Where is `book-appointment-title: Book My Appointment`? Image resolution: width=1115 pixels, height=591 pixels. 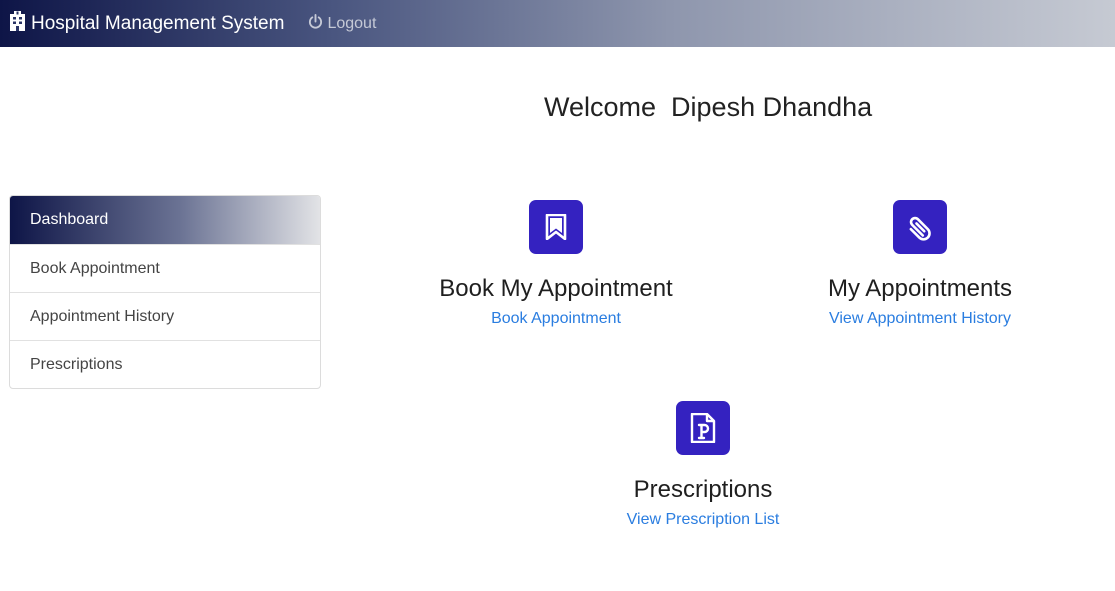 book-appointment-title: Book My Appointment is located at coordinates (556, 288).